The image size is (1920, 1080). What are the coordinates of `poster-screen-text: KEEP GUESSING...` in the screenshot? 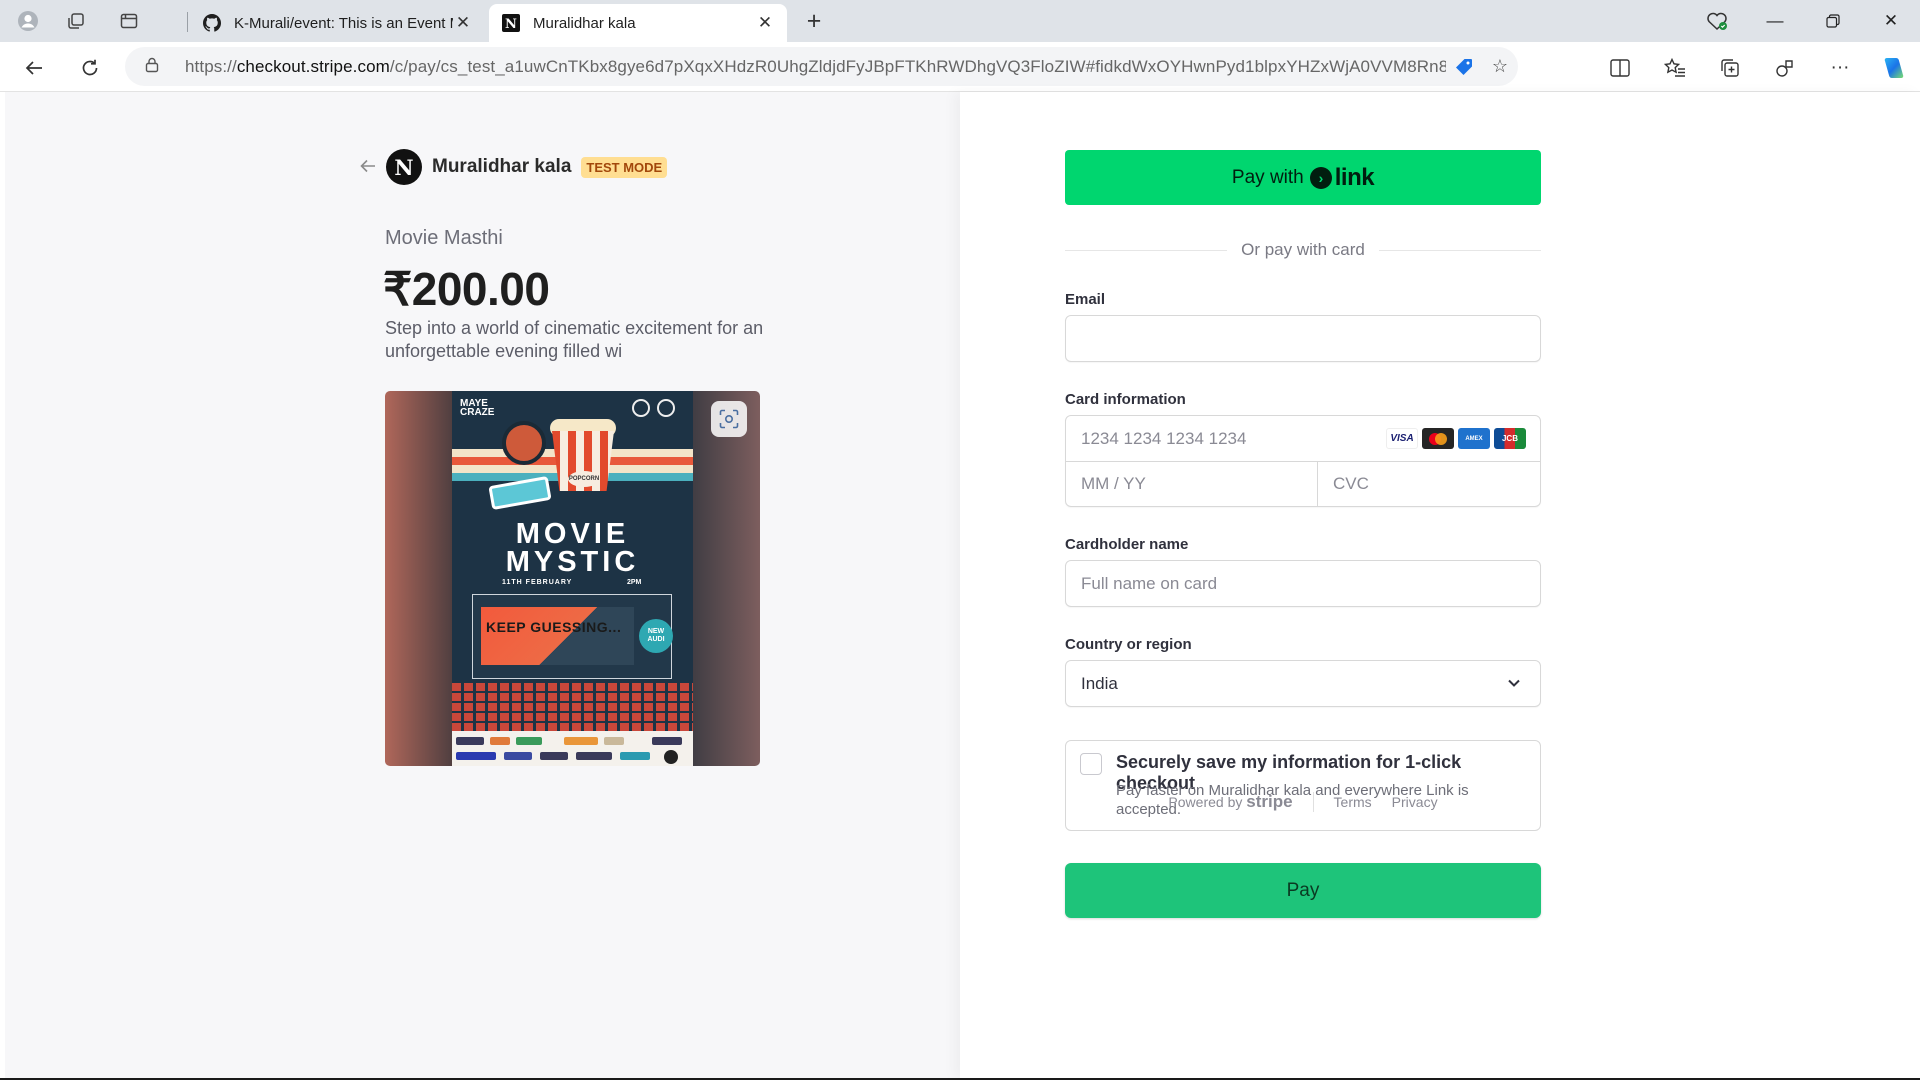 It's located at (554, 627).